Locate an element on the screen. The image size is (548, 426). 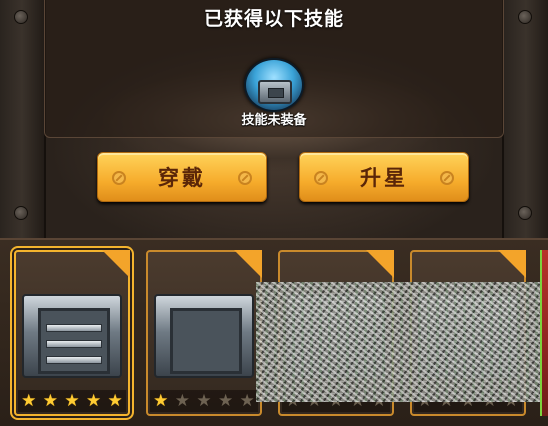
upgrade-star-button-label: 升星 is located at coordinates (384, 178).